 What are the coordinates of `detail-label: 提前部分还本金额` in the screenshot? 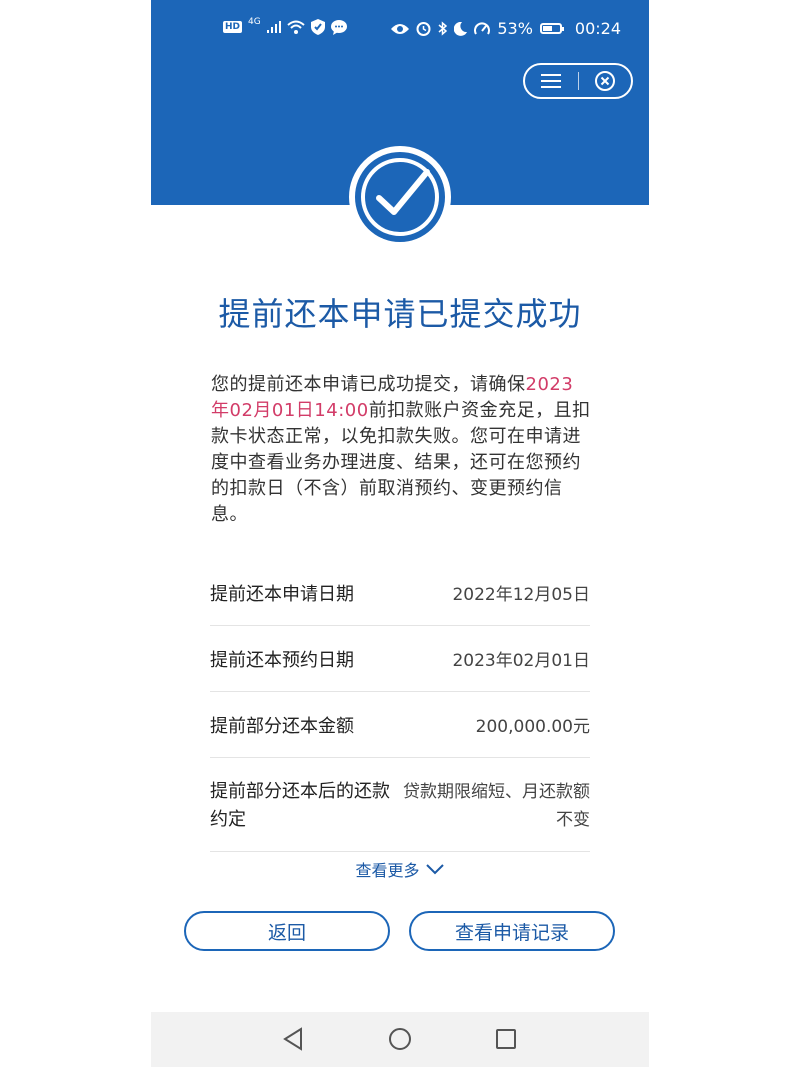 It's located at (282, 726).